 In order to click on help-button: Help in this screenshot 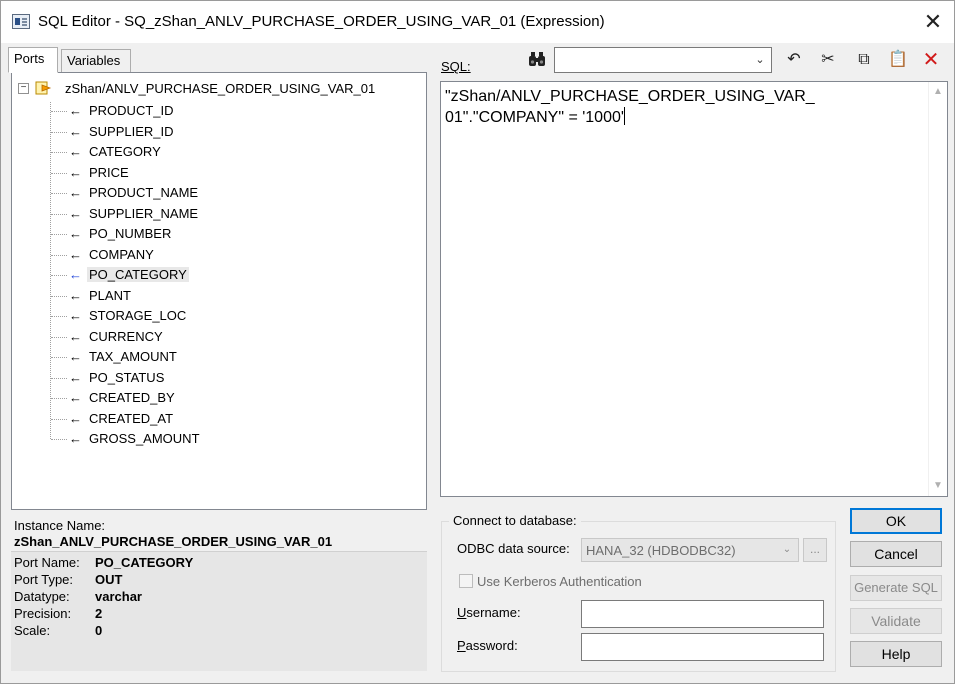, I will do `click(896, 654)`.